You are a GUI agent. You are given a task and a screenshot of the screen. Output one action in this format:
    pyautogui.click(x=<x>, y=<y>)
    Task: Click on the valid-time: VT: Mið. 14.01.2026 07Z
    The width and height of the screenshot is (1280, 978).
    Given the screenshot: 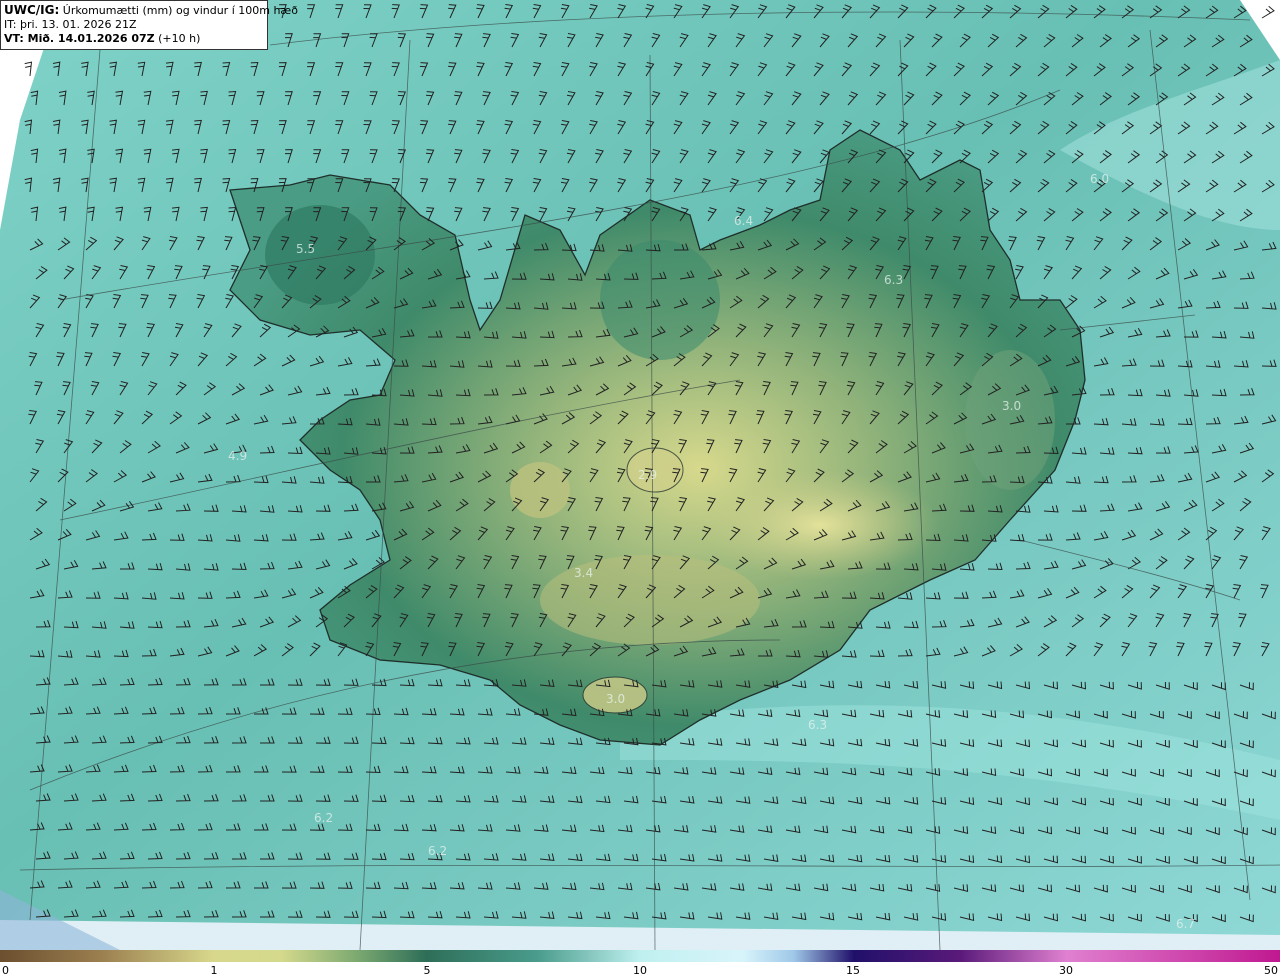 What is the action you would take?
    pyautogui.click(x=79, y=38)
    